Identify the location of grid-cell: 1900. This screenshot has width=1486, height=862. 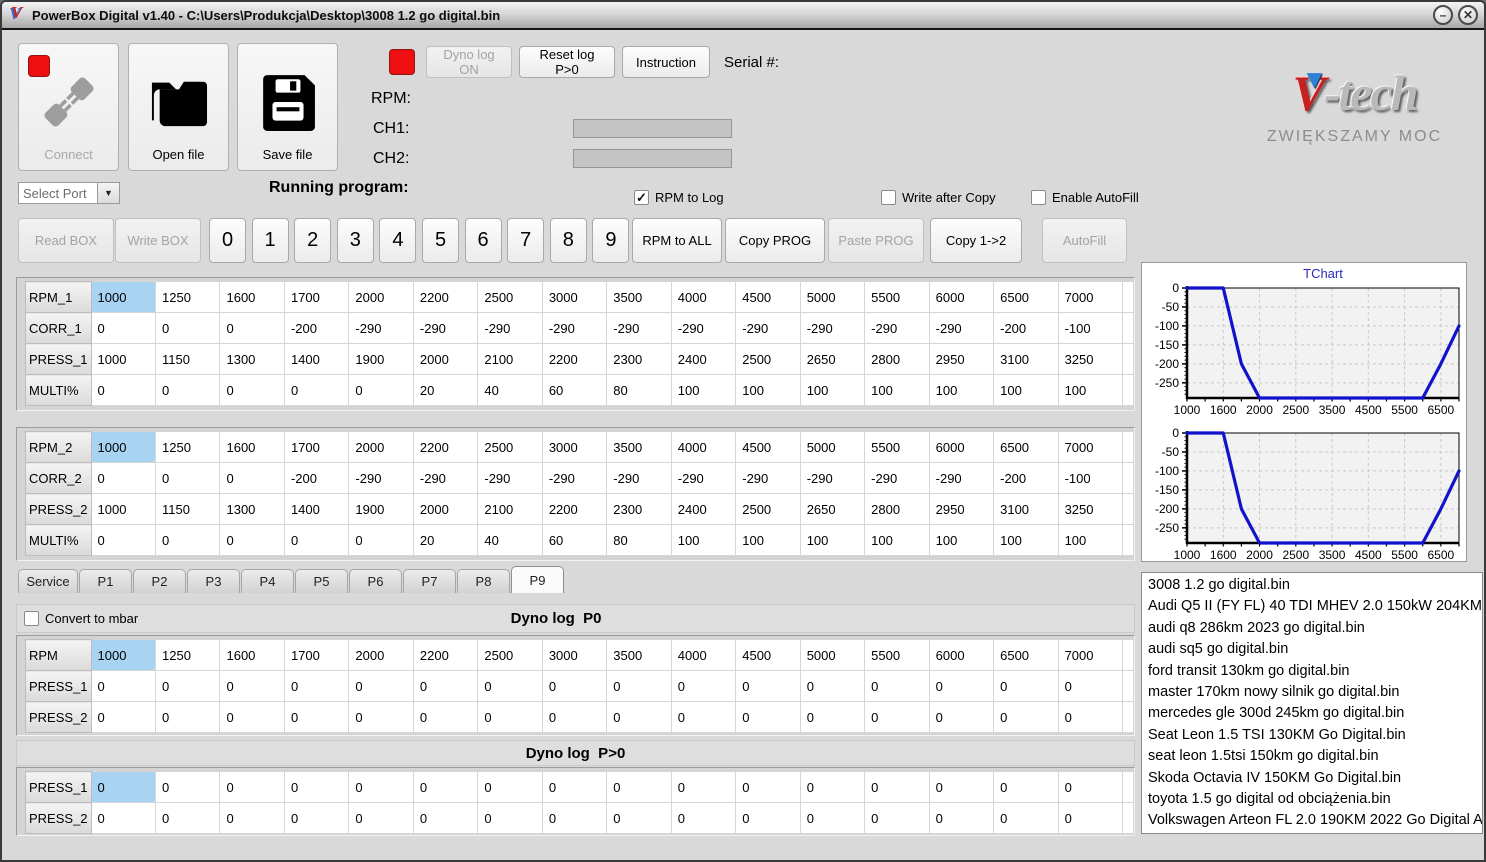
(381, 509).